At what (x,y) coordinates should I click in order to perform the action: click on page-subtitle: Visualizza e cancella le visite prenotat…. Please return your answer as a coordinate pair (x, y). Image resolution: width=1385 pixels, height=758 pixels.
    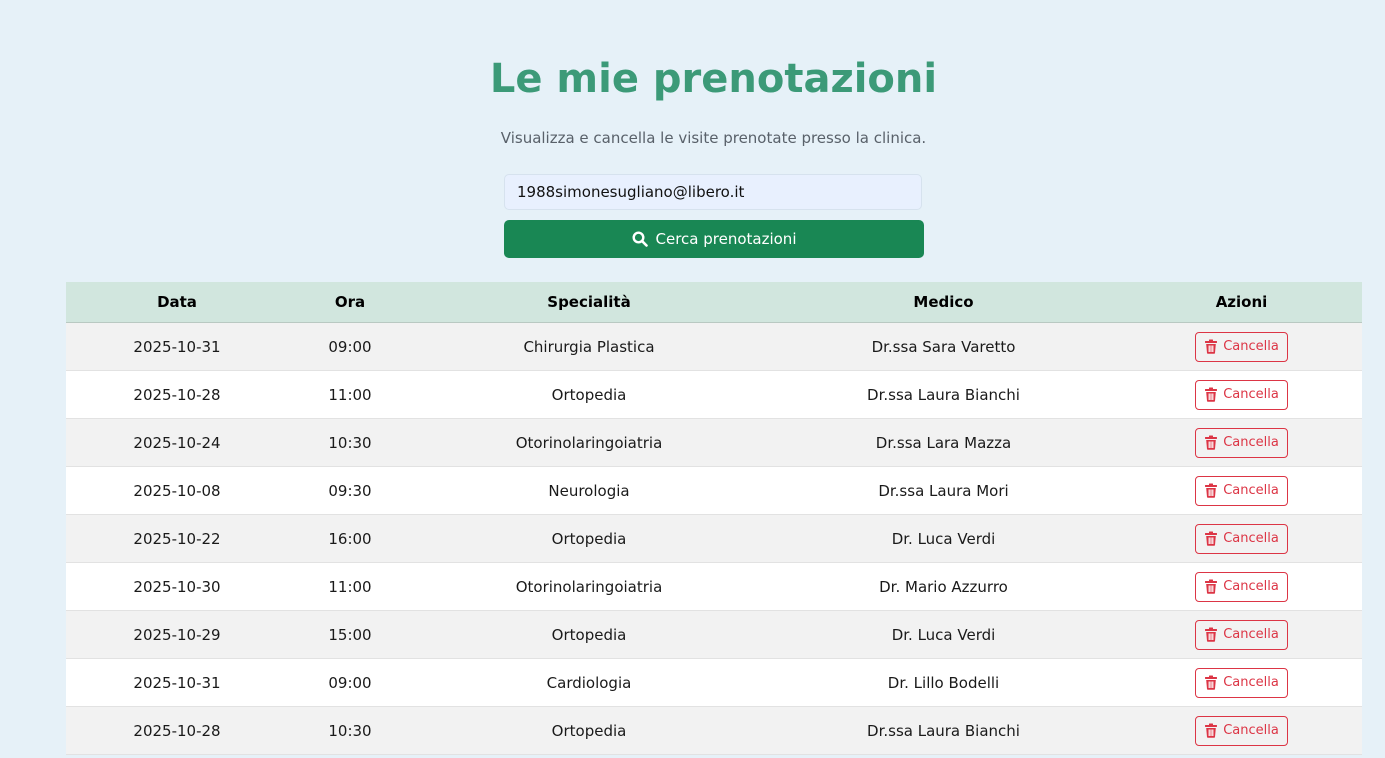
    Looking at the image, I should click on (713, 138).